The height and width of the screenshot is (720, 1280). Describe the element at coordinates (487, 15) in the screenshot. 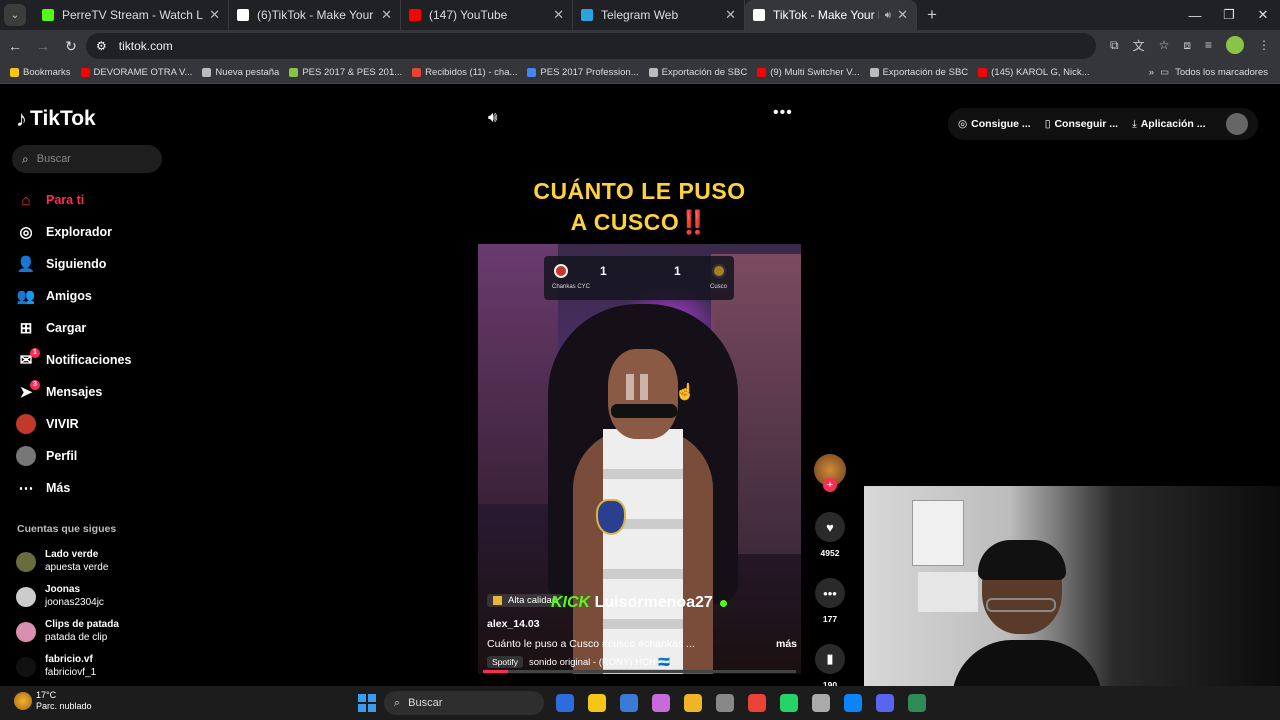

I see `browser-tab: (147) YouTube ✕` at that location.